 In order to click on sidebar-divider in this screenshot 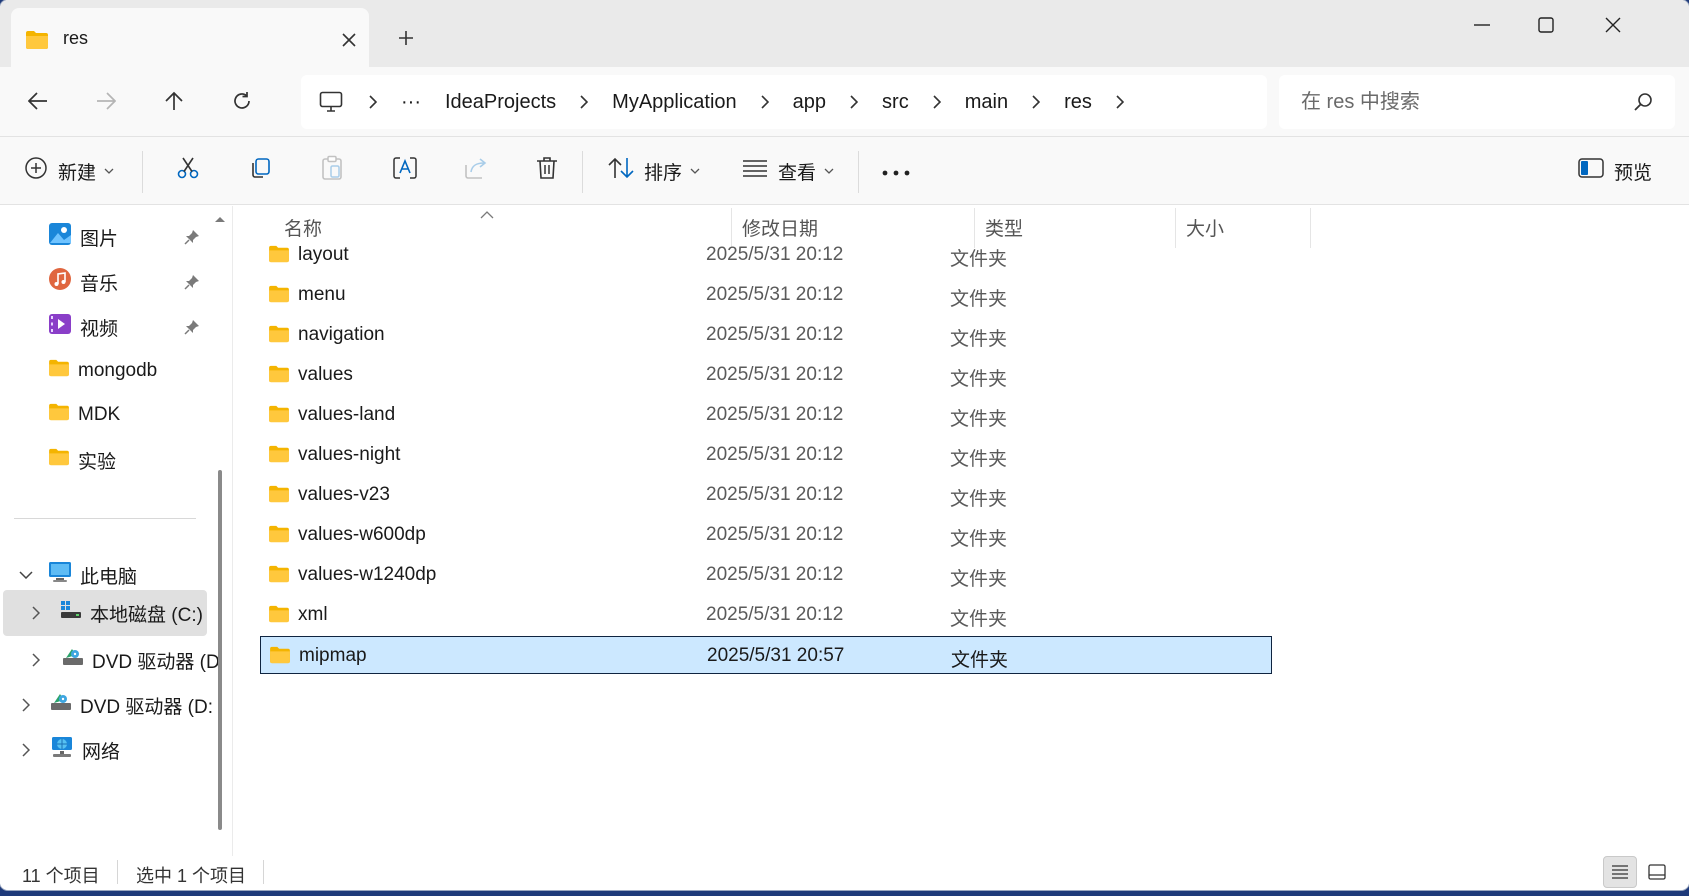, I will do `click(105, 518)`.